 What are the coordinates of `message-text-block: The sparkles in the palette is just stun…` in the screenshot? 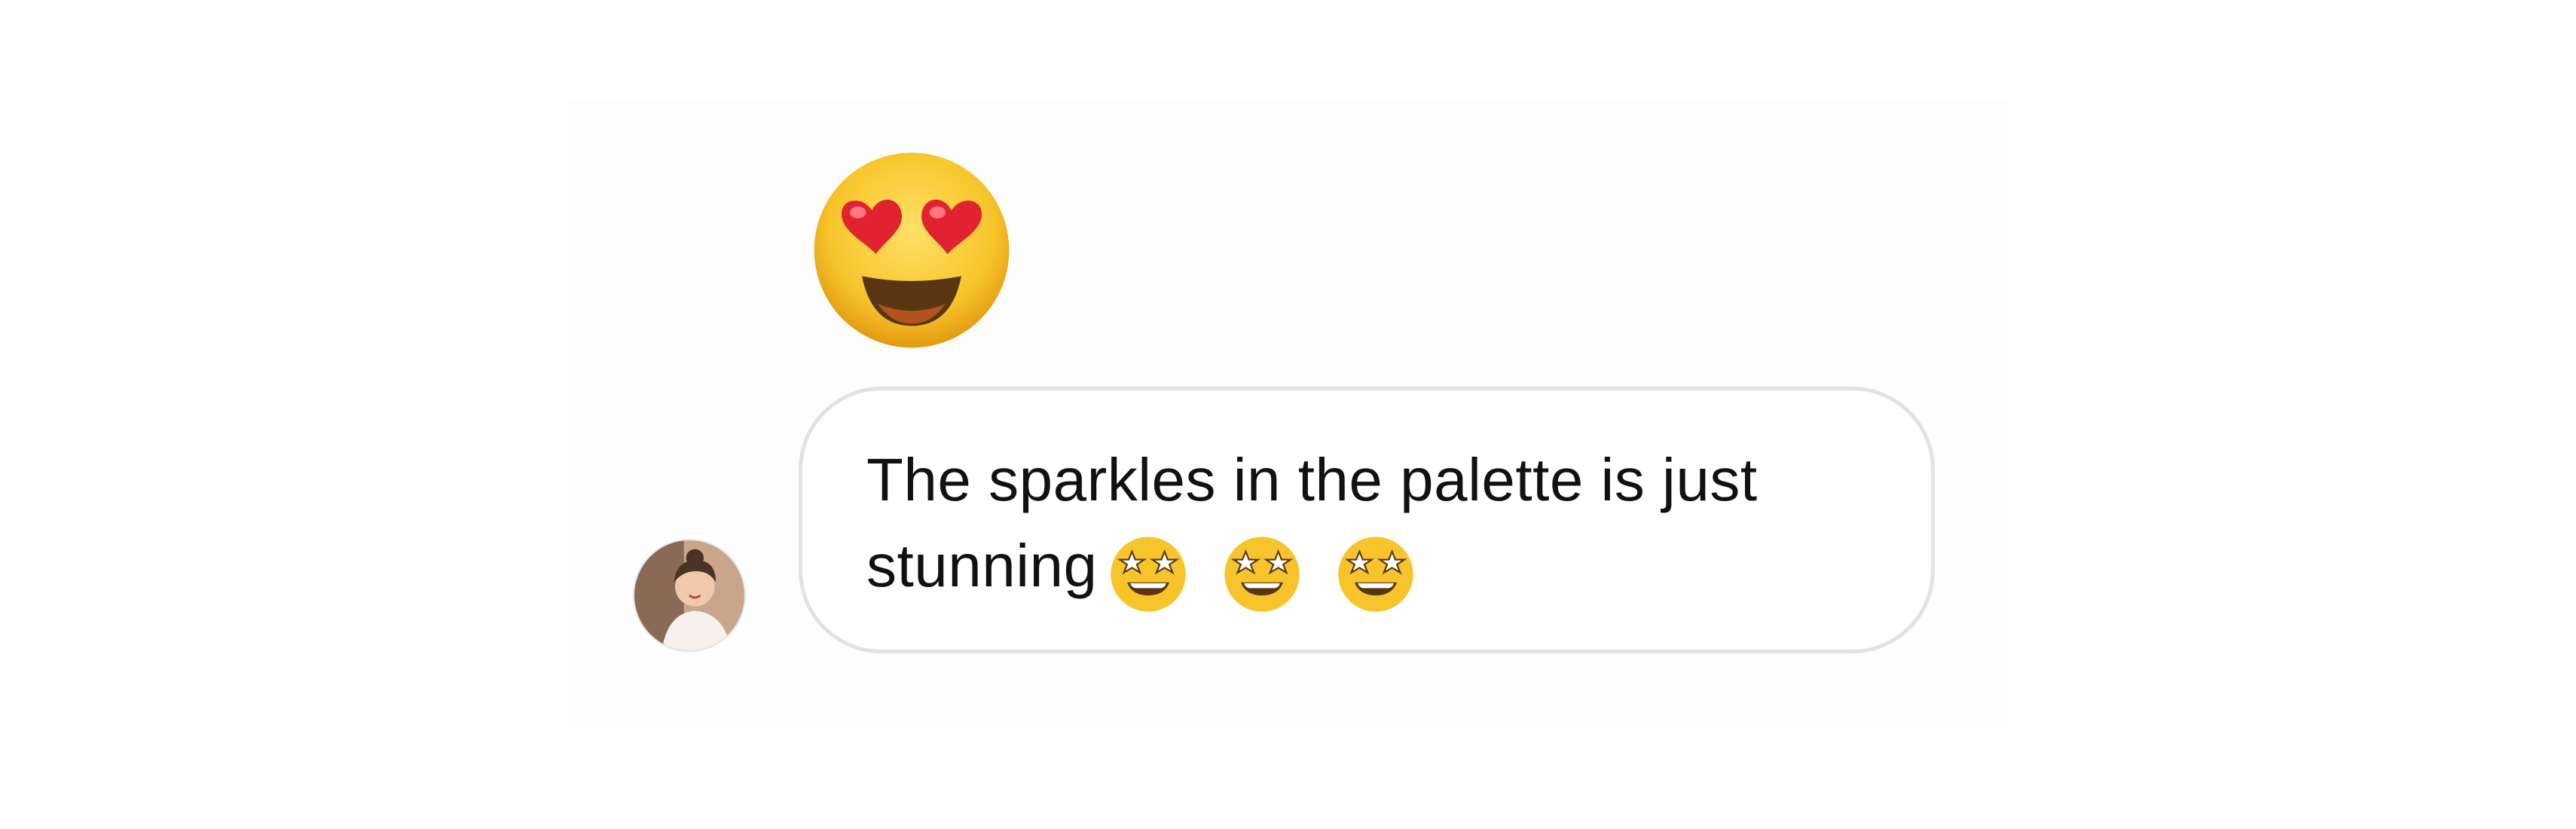 It's located at (1371, 528).